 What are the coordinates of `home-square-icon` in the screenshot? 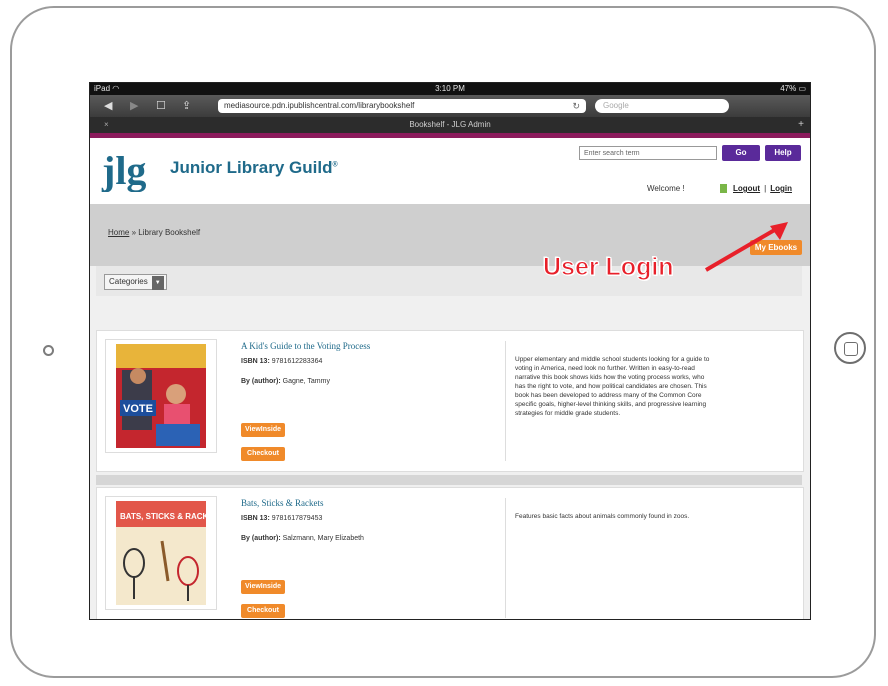 It's located at (851, 349).